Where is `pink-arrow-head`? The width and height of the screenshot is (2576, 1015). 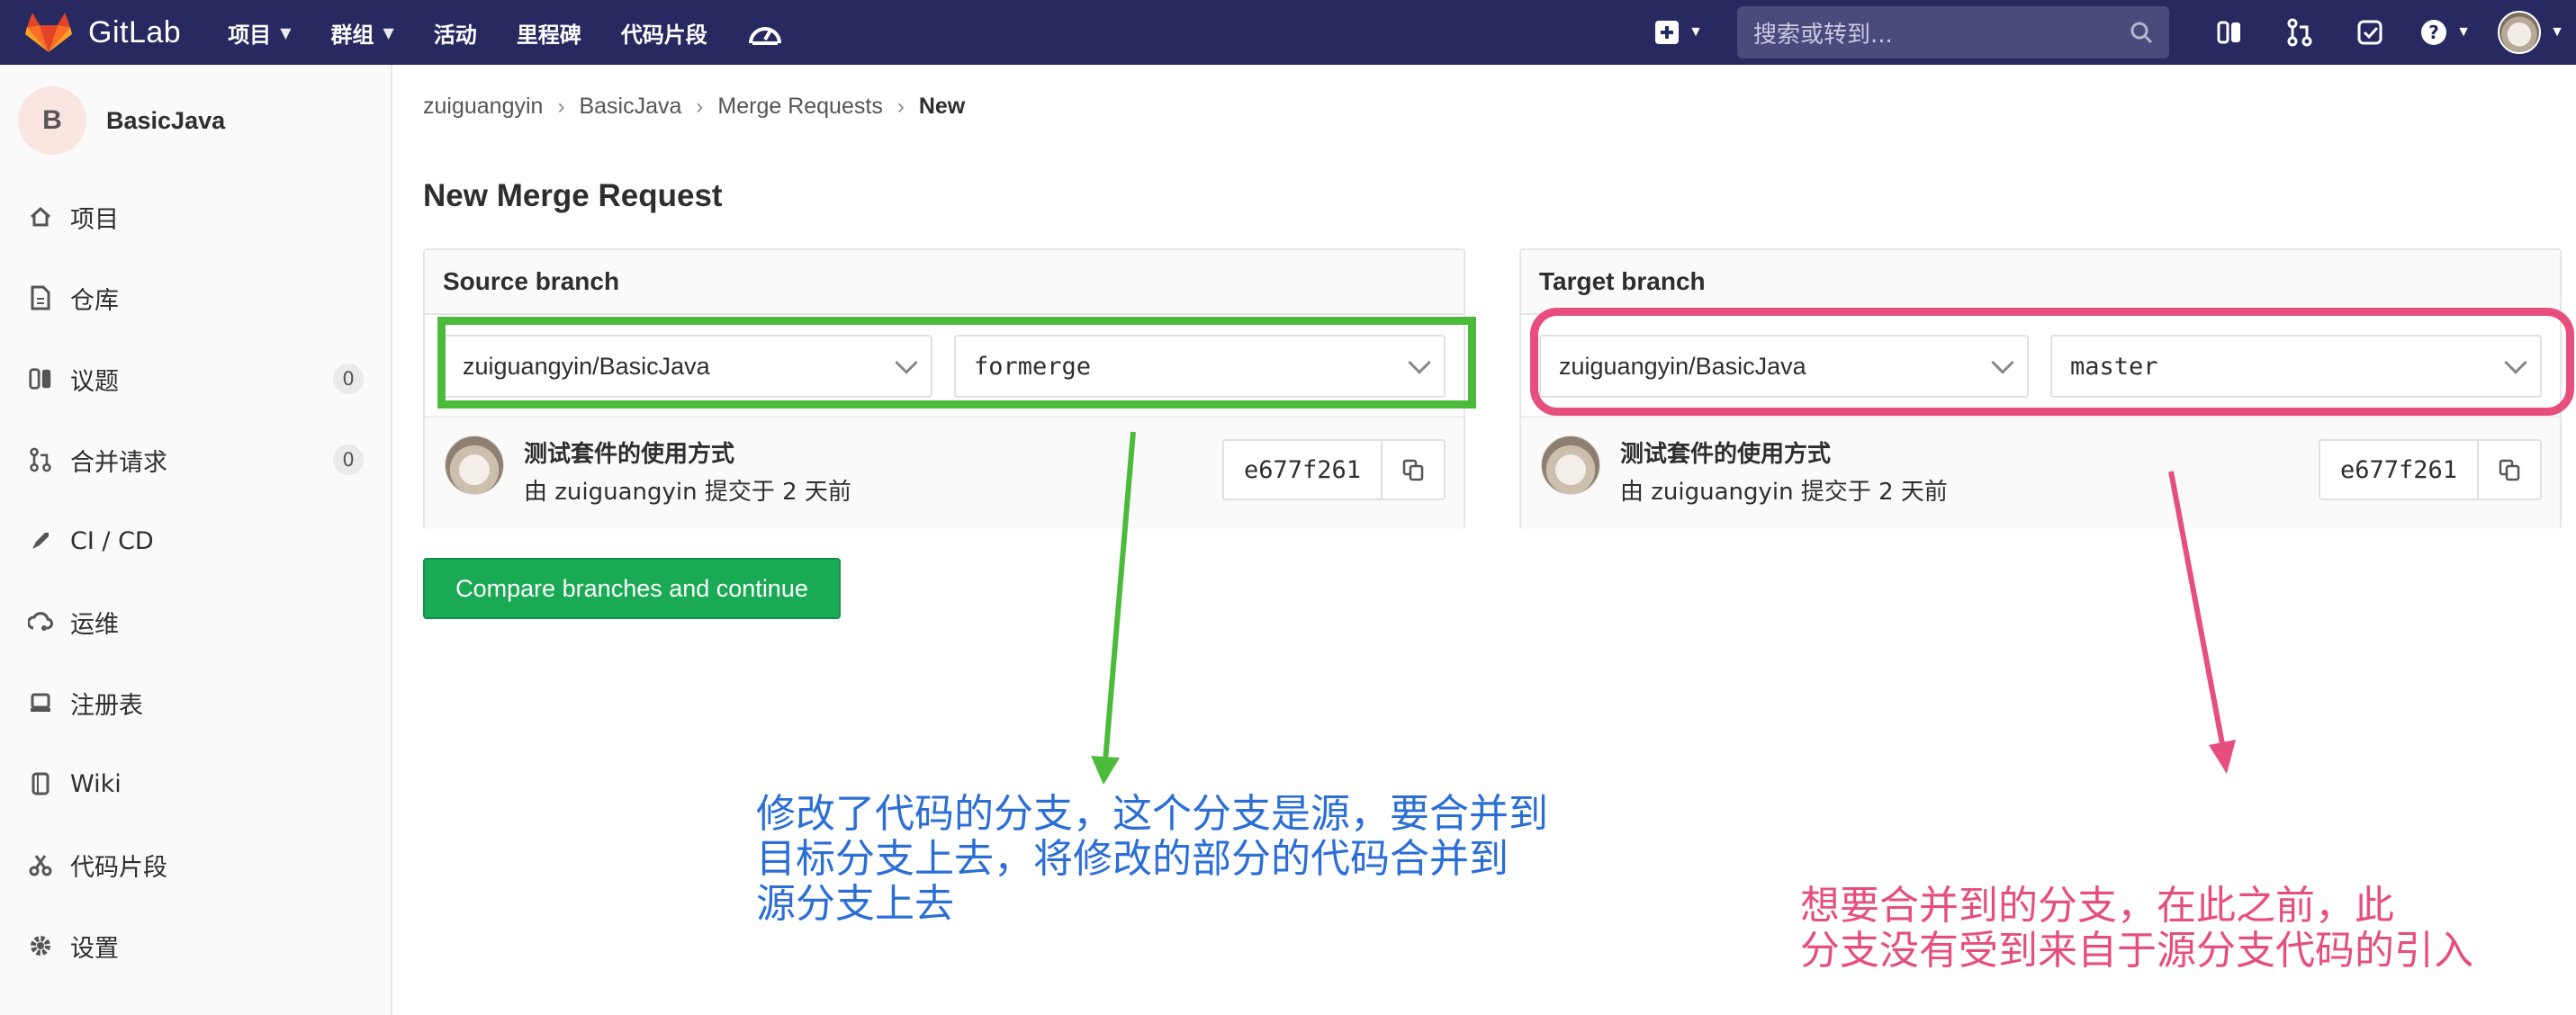 pink-arrow-head is located at coordinates (2222, 757).